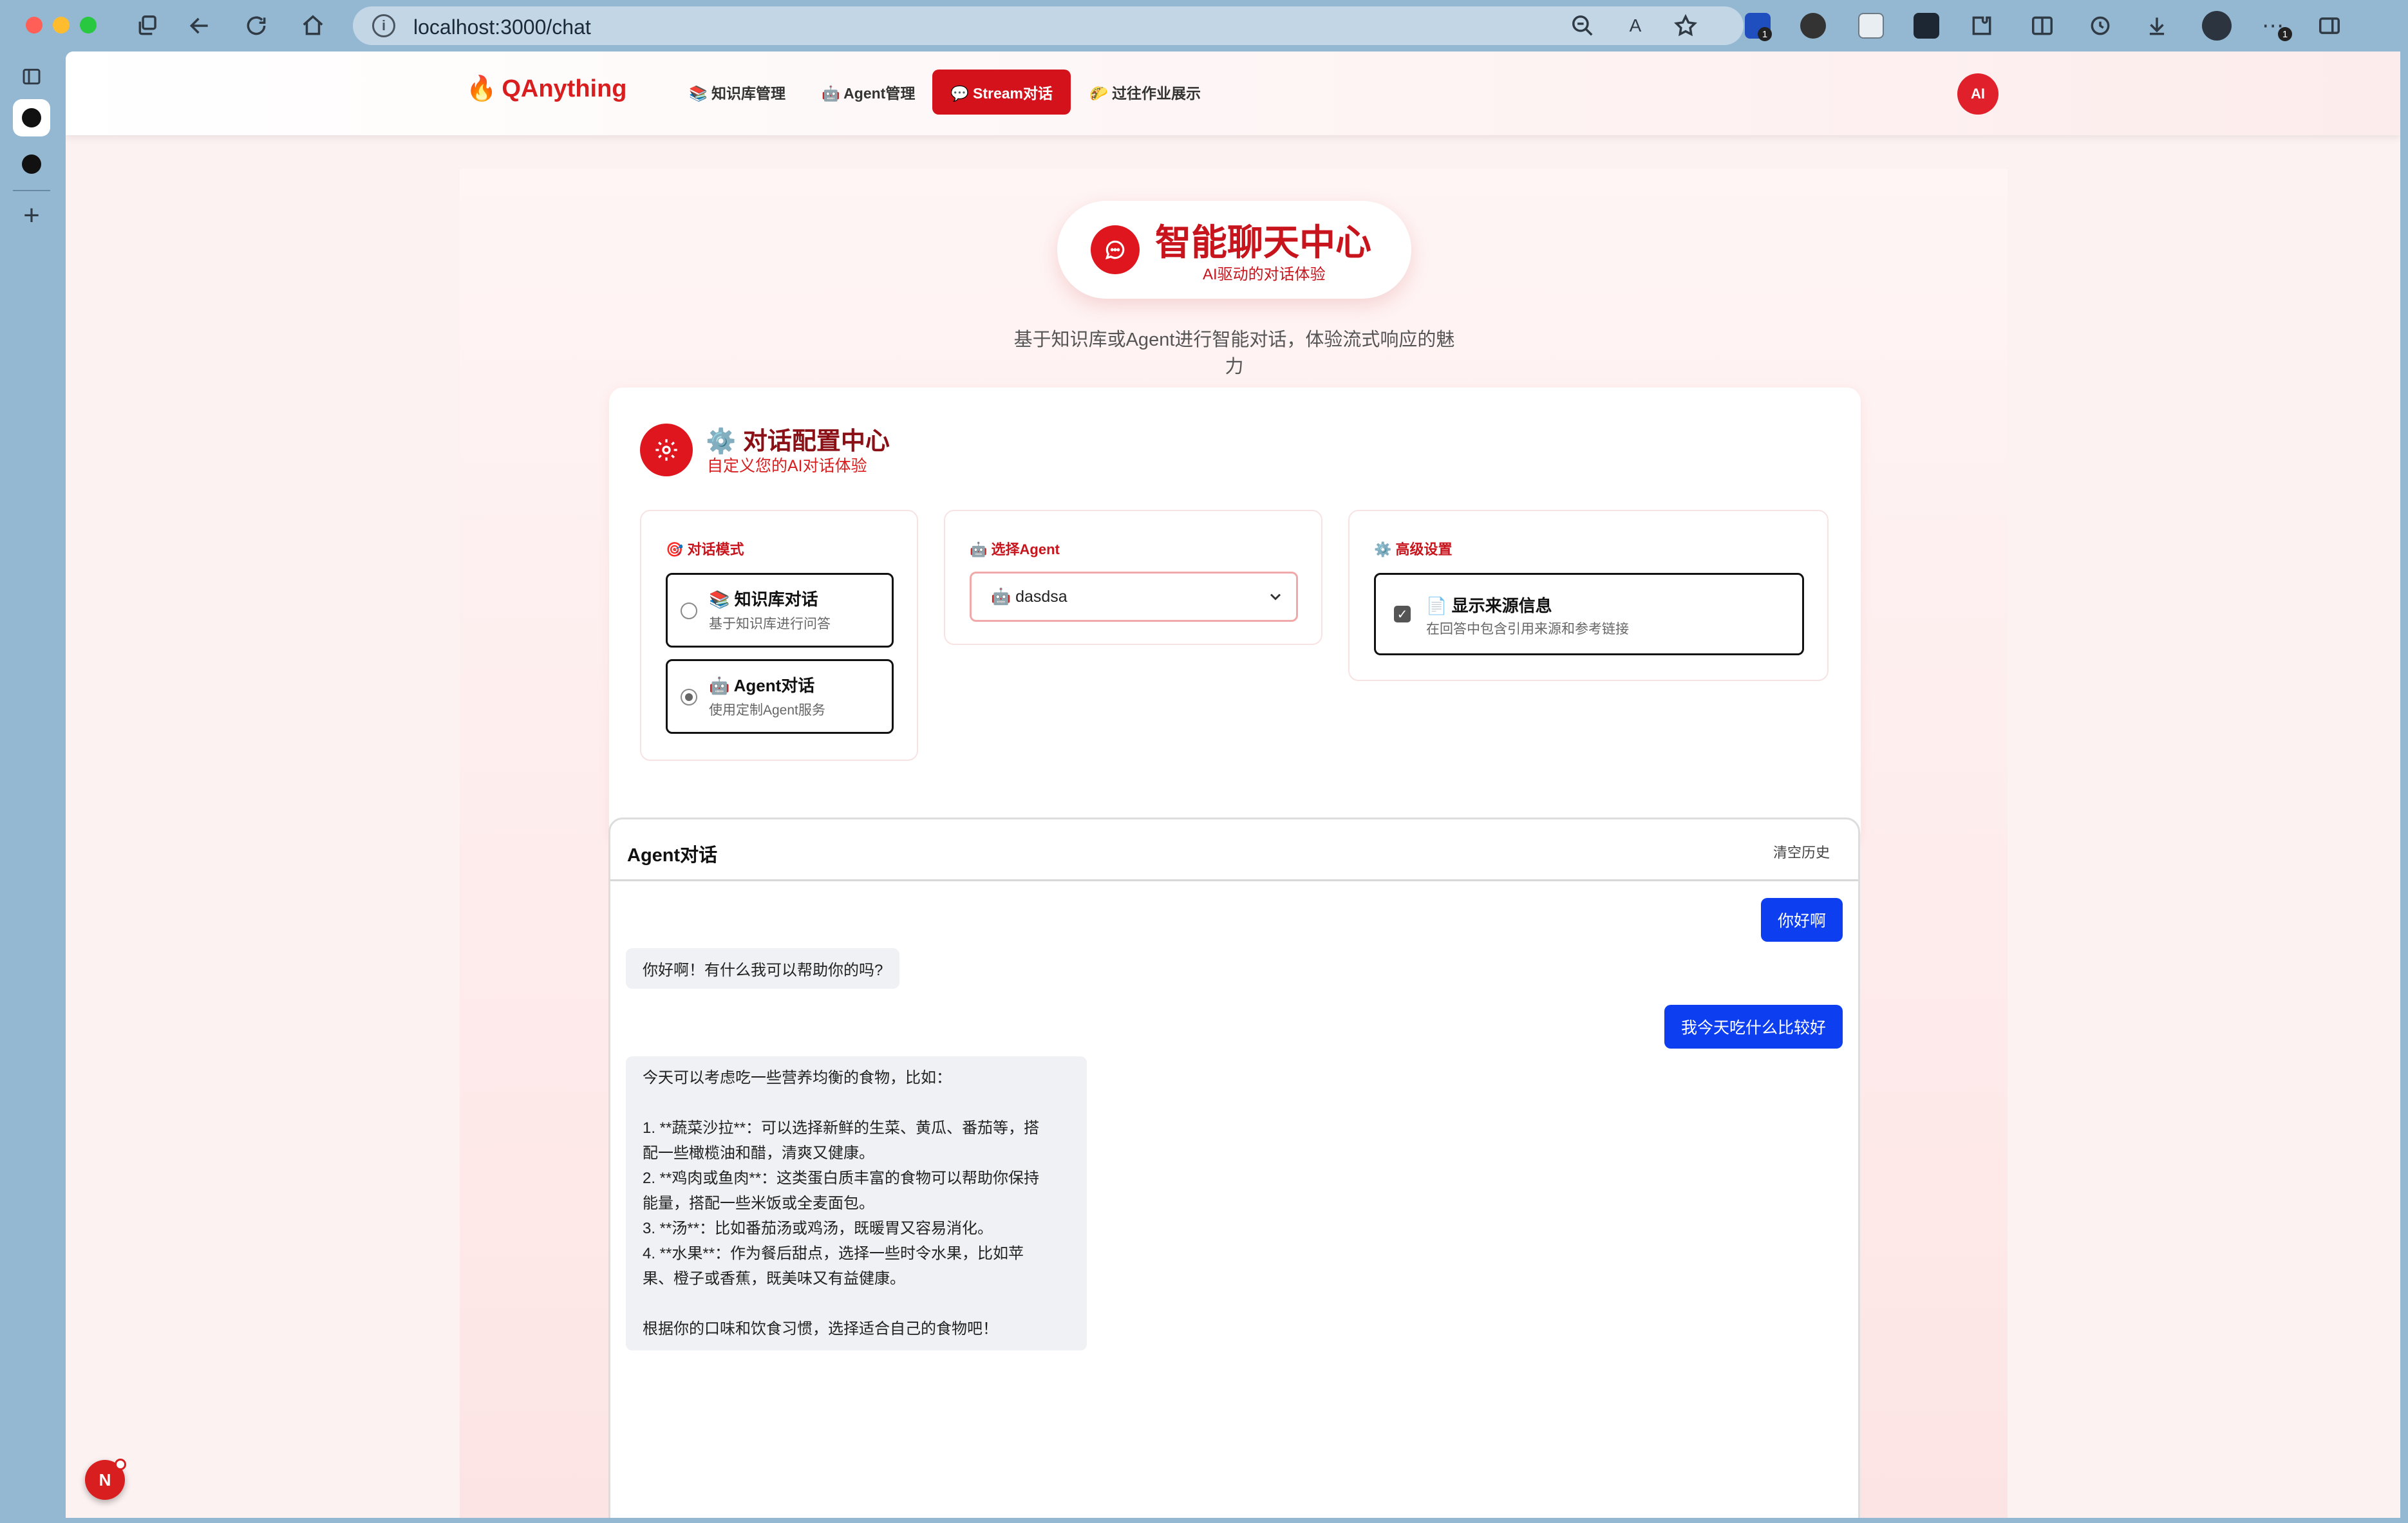 The width and height of the screenshot is (2408, 1523). I want to click on show-sources-option: ✓ 📄 显示来源信息 在回答中包含引用来源和参考链接, so click(1589, 614).